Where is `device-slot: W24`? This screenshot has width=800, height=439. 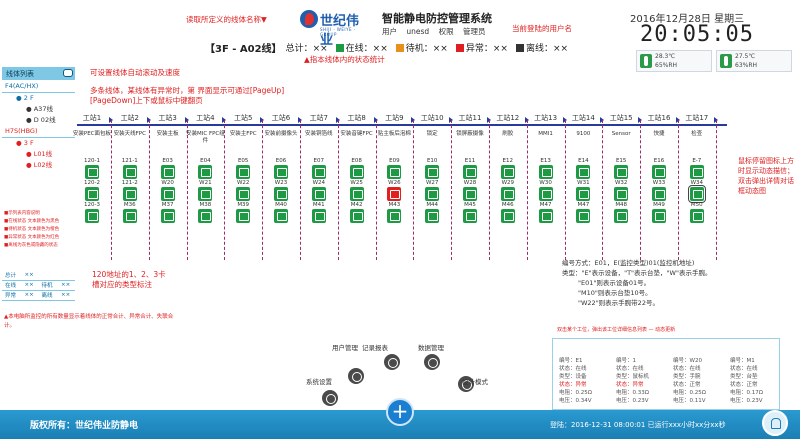
device-slot: W24 is located at coordinates (319, 190).